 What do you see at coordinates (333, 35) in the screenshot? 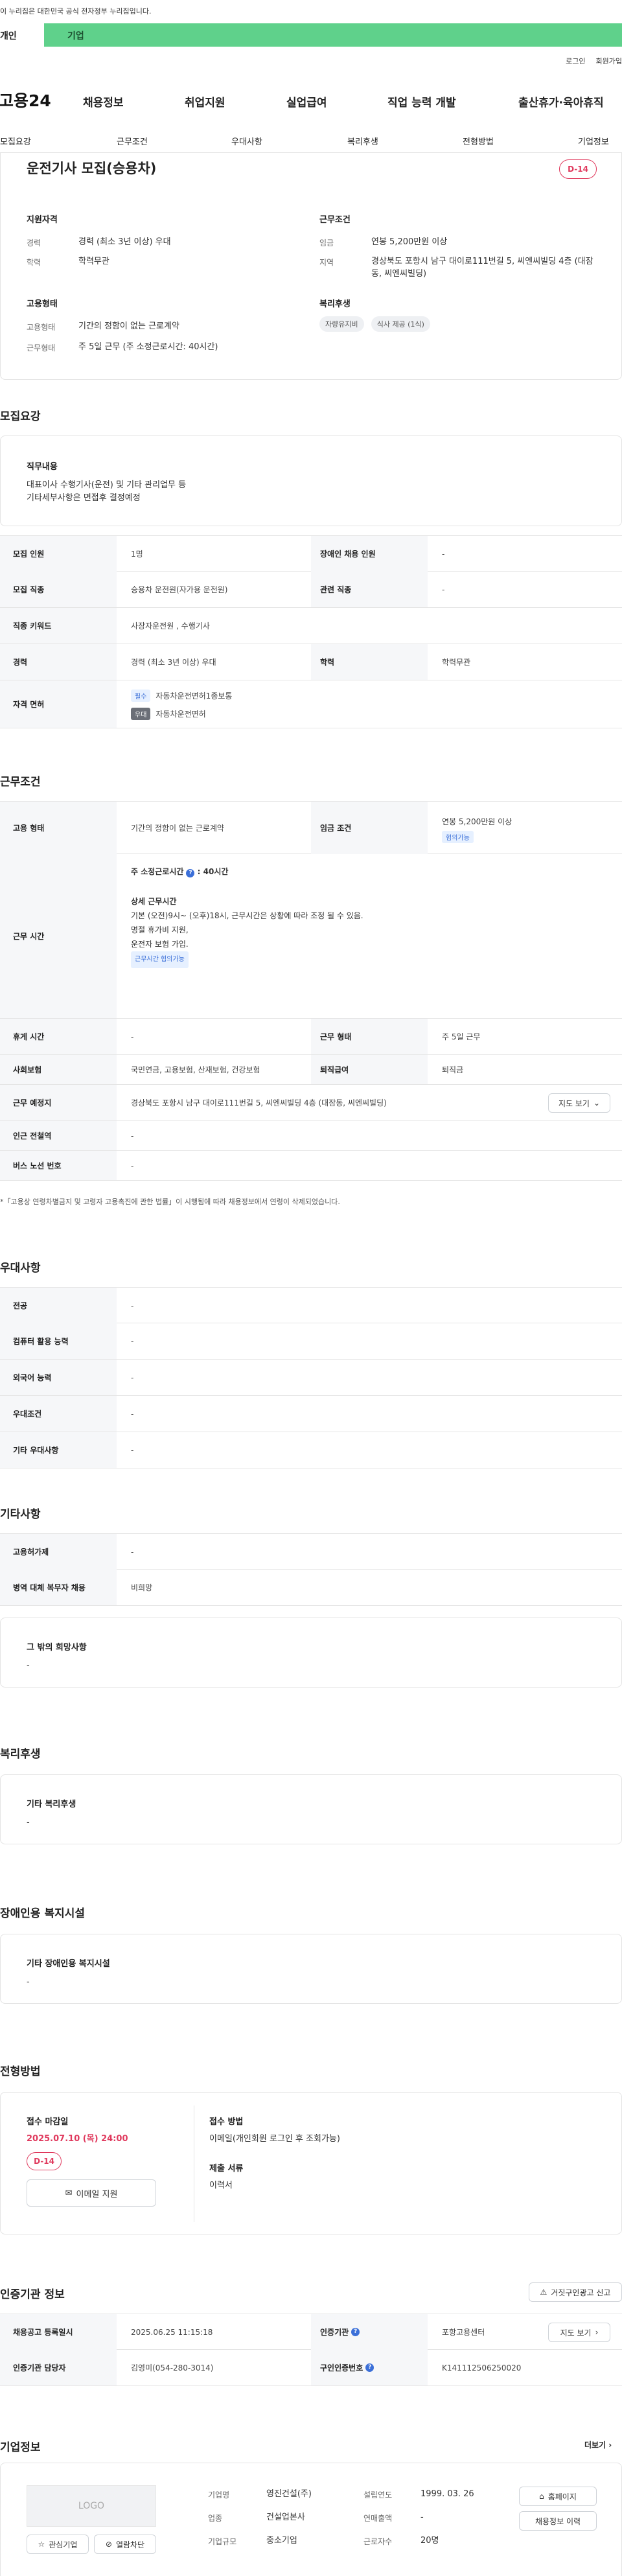
I see `tab-company: 기업` at bounding box center [333, 35].